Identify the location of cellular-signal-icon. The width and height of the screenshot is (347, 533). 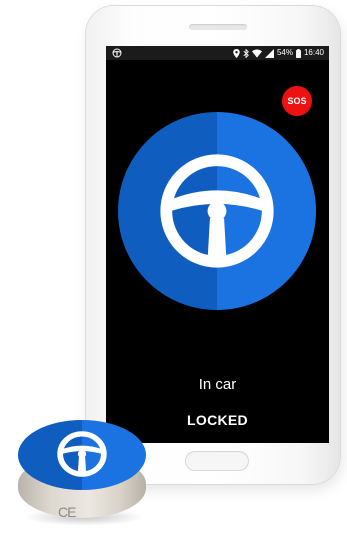
(269, 53).